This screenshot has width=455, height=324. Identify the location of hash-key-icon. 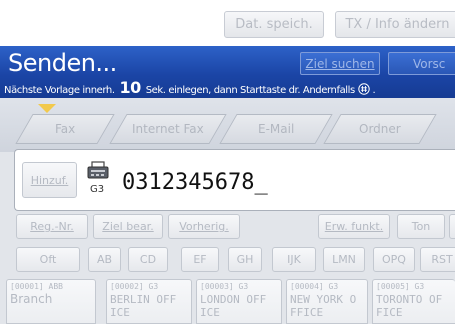
(363, 89).